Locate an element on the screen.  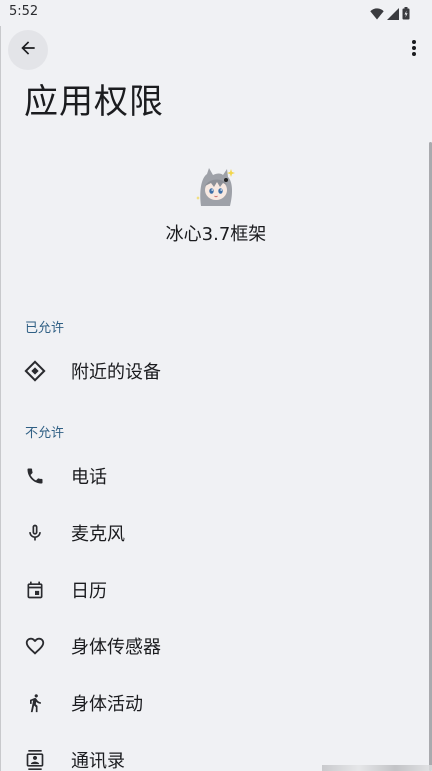
arrow-back-icon is located at coordinates (28, 50).